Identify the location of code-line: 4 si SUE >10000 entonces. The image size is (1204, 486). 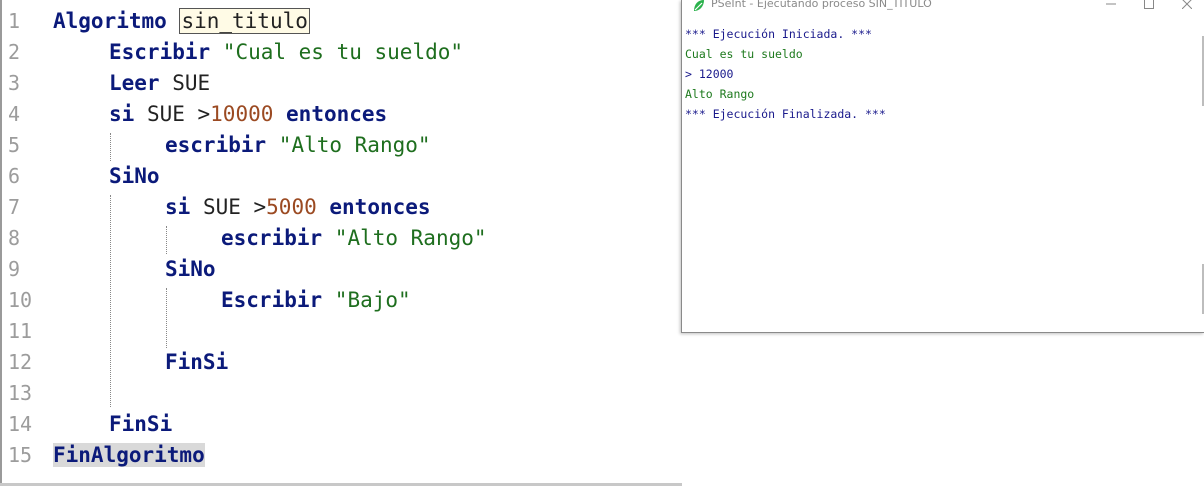
(350, 114).